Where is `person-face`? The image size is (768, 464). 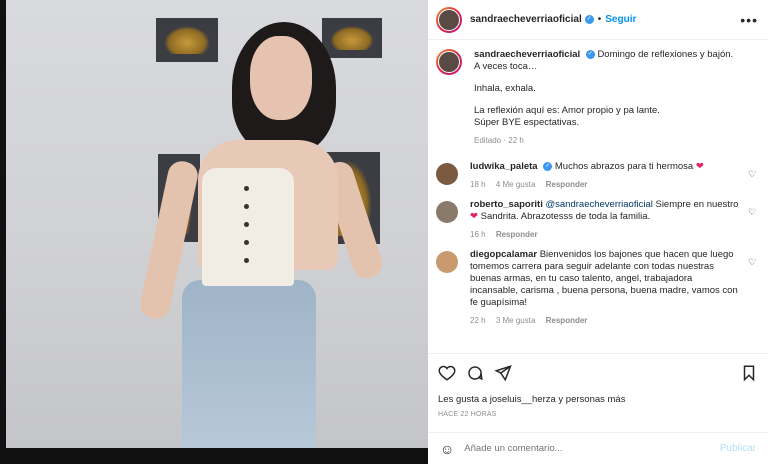
person-face is located at coordinates (281, 78).